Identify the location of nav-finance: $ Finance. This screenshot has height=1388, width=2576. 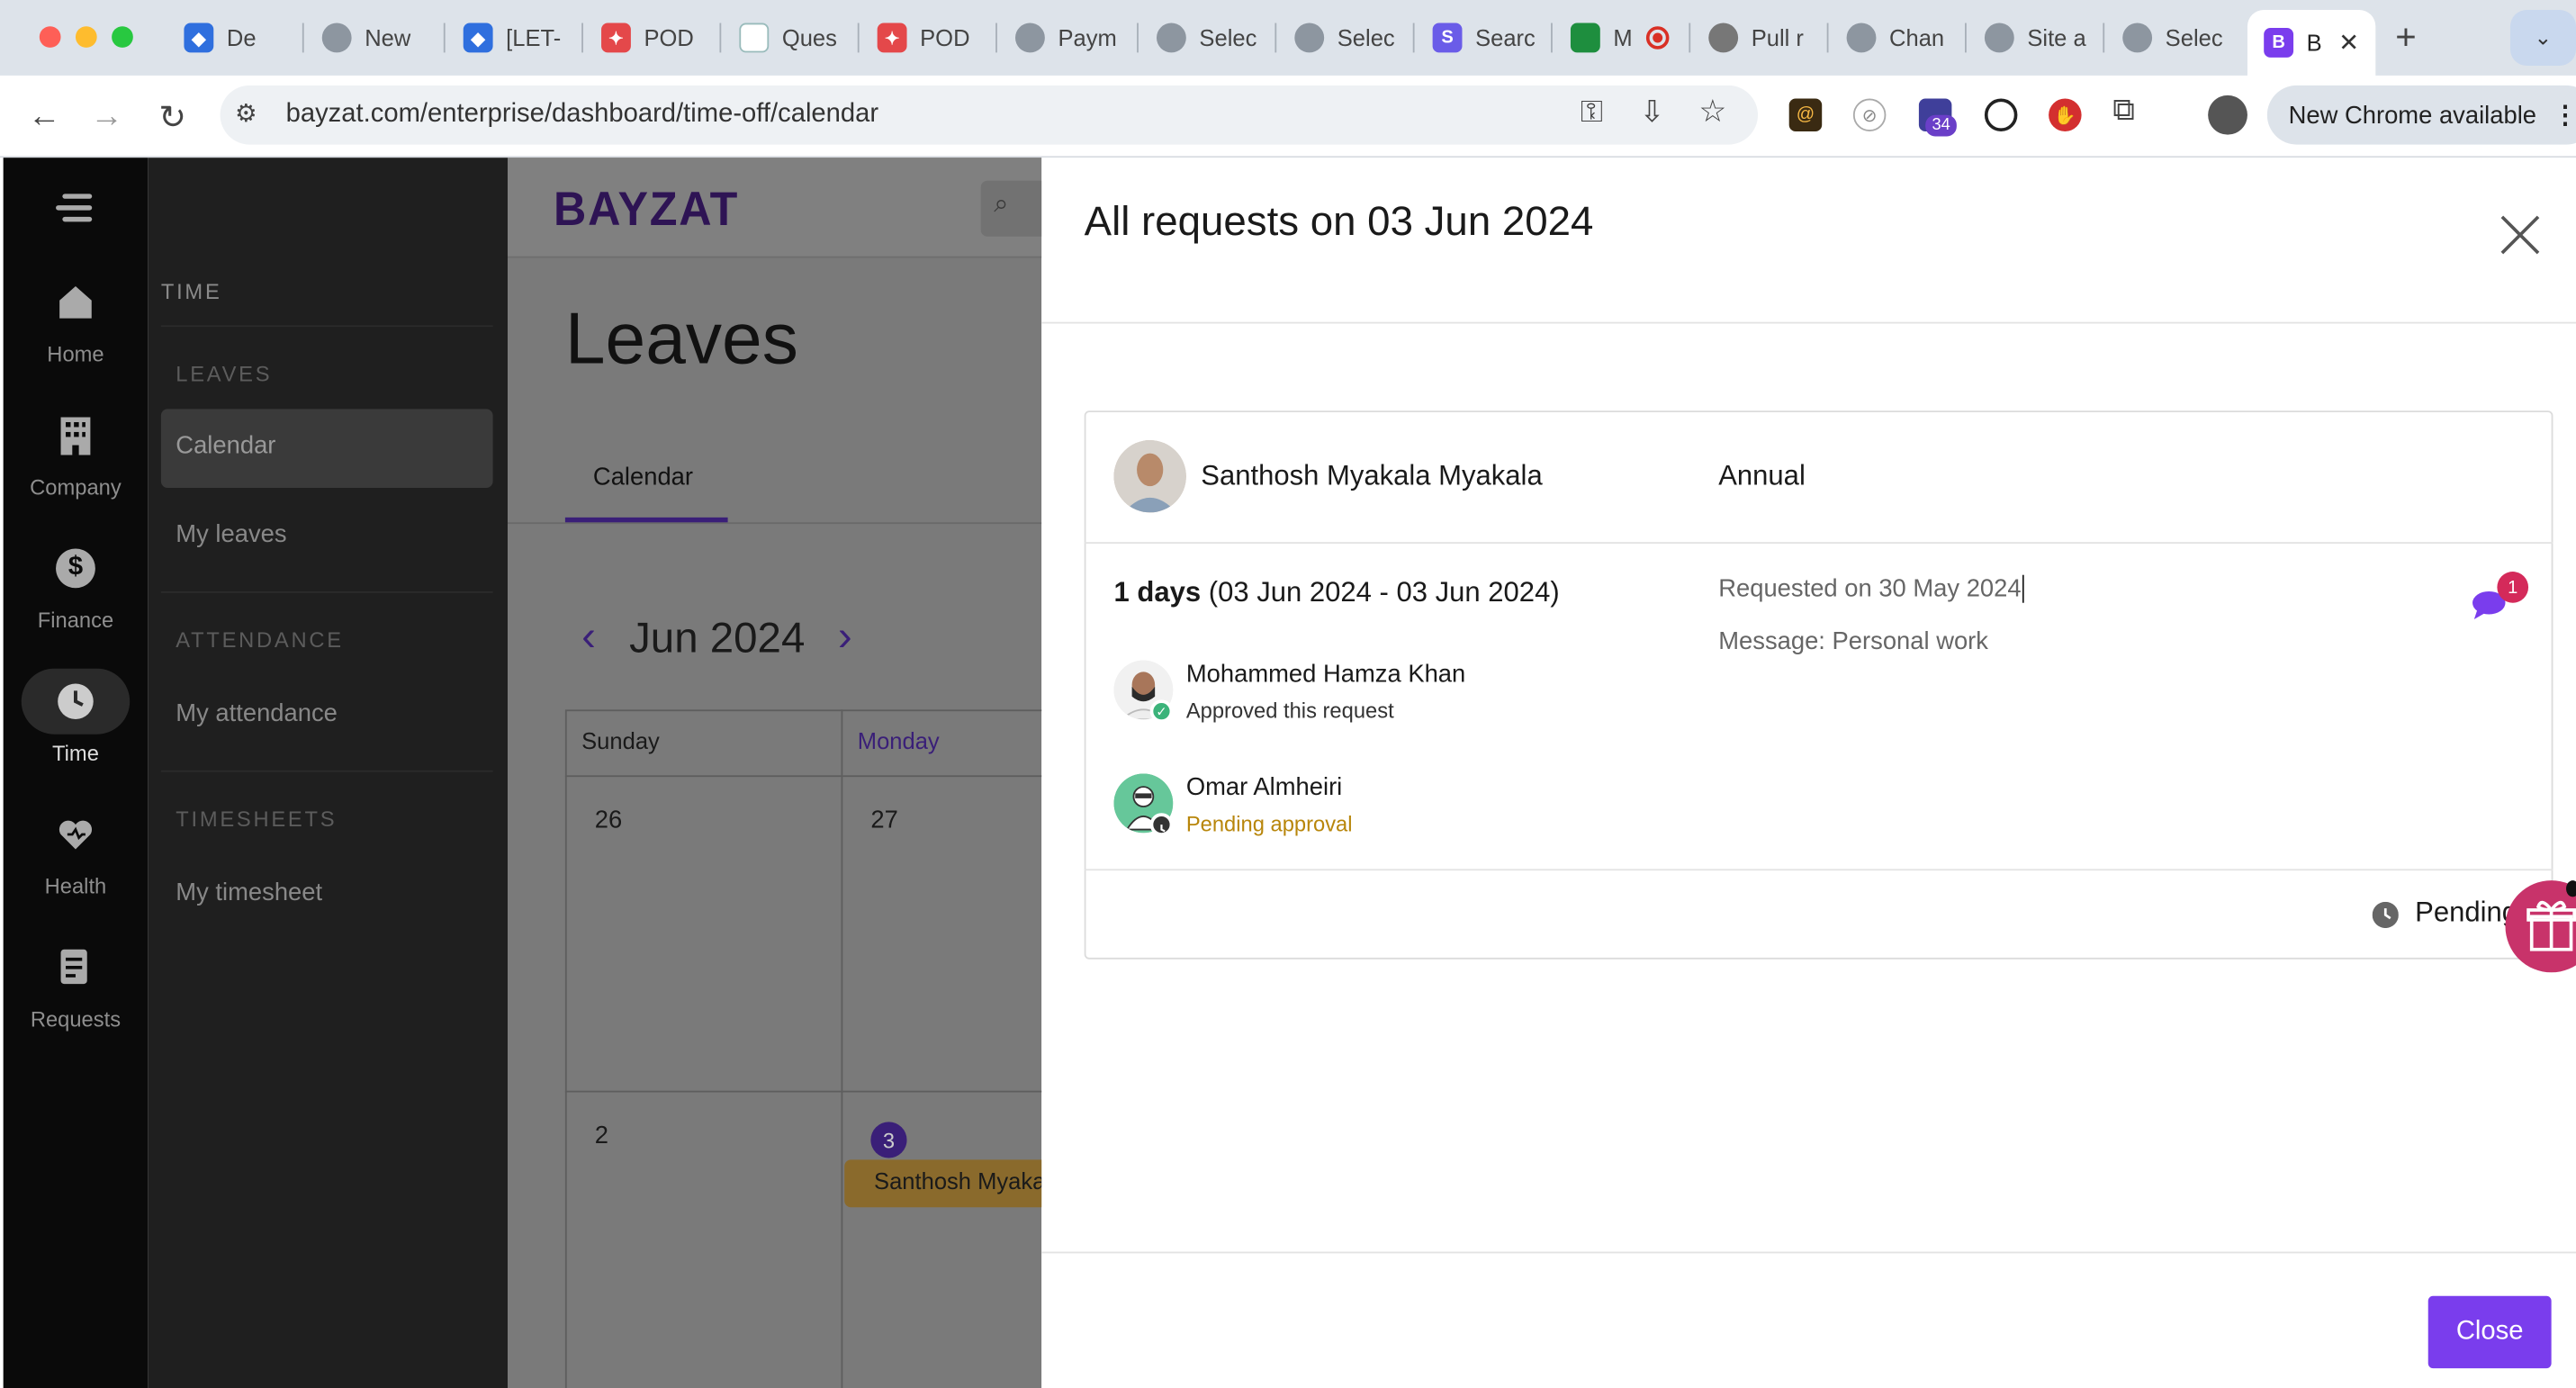
(76, 585).